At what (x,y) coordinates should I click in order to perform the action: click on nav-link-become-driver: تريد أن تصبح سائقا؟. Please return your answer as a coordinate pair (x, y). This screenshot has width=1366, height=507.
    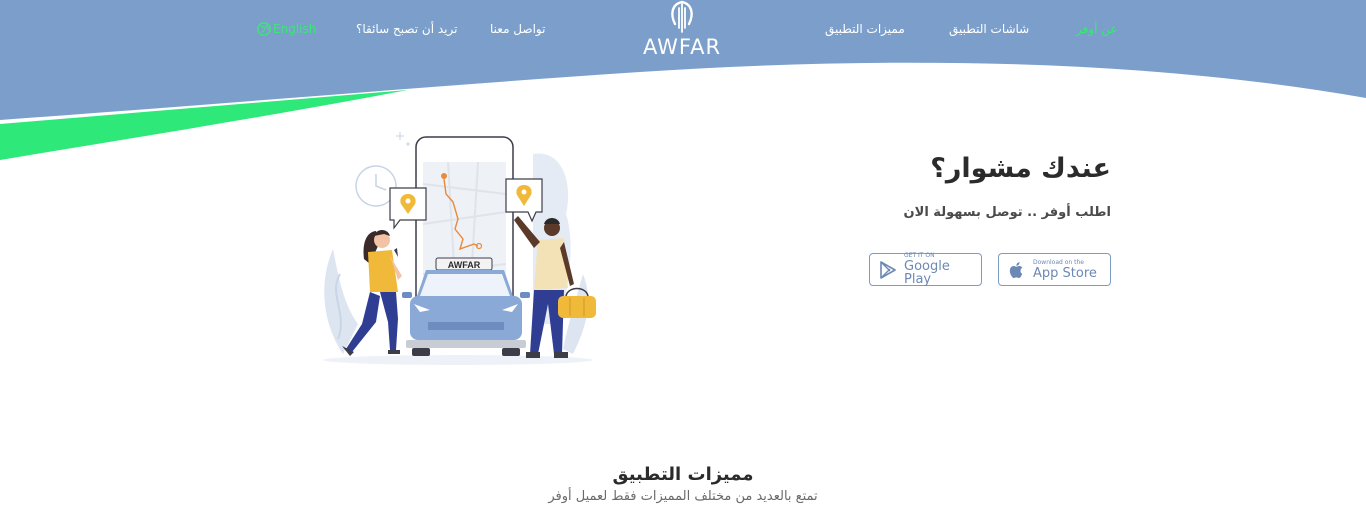
    Looking at the image, I should click on (406, 29).